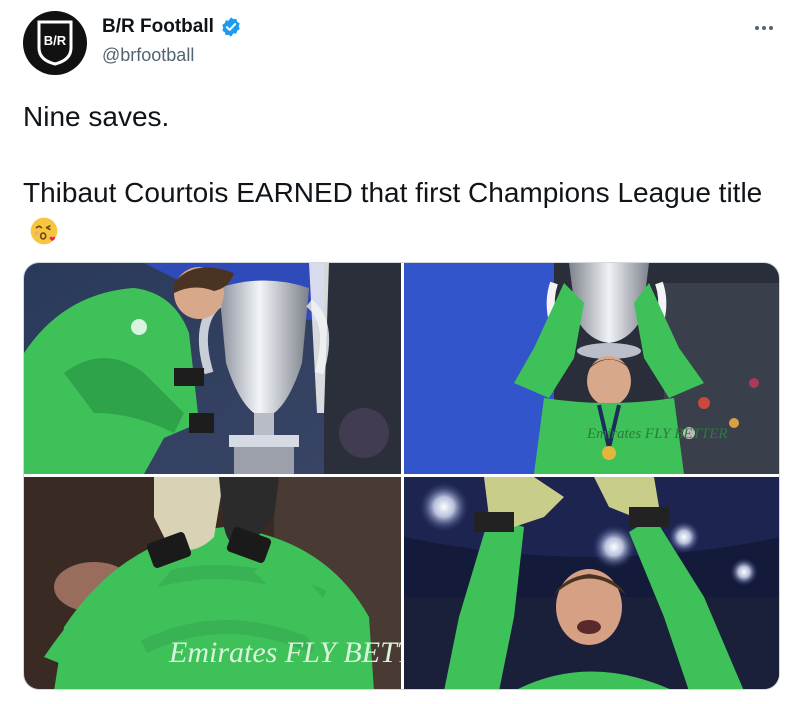 Image resolution: width=800 pixels, height=704 pixels. I want to click on photo-3-shirt-text: Emirates FLY BETTER, so click(284, 652).